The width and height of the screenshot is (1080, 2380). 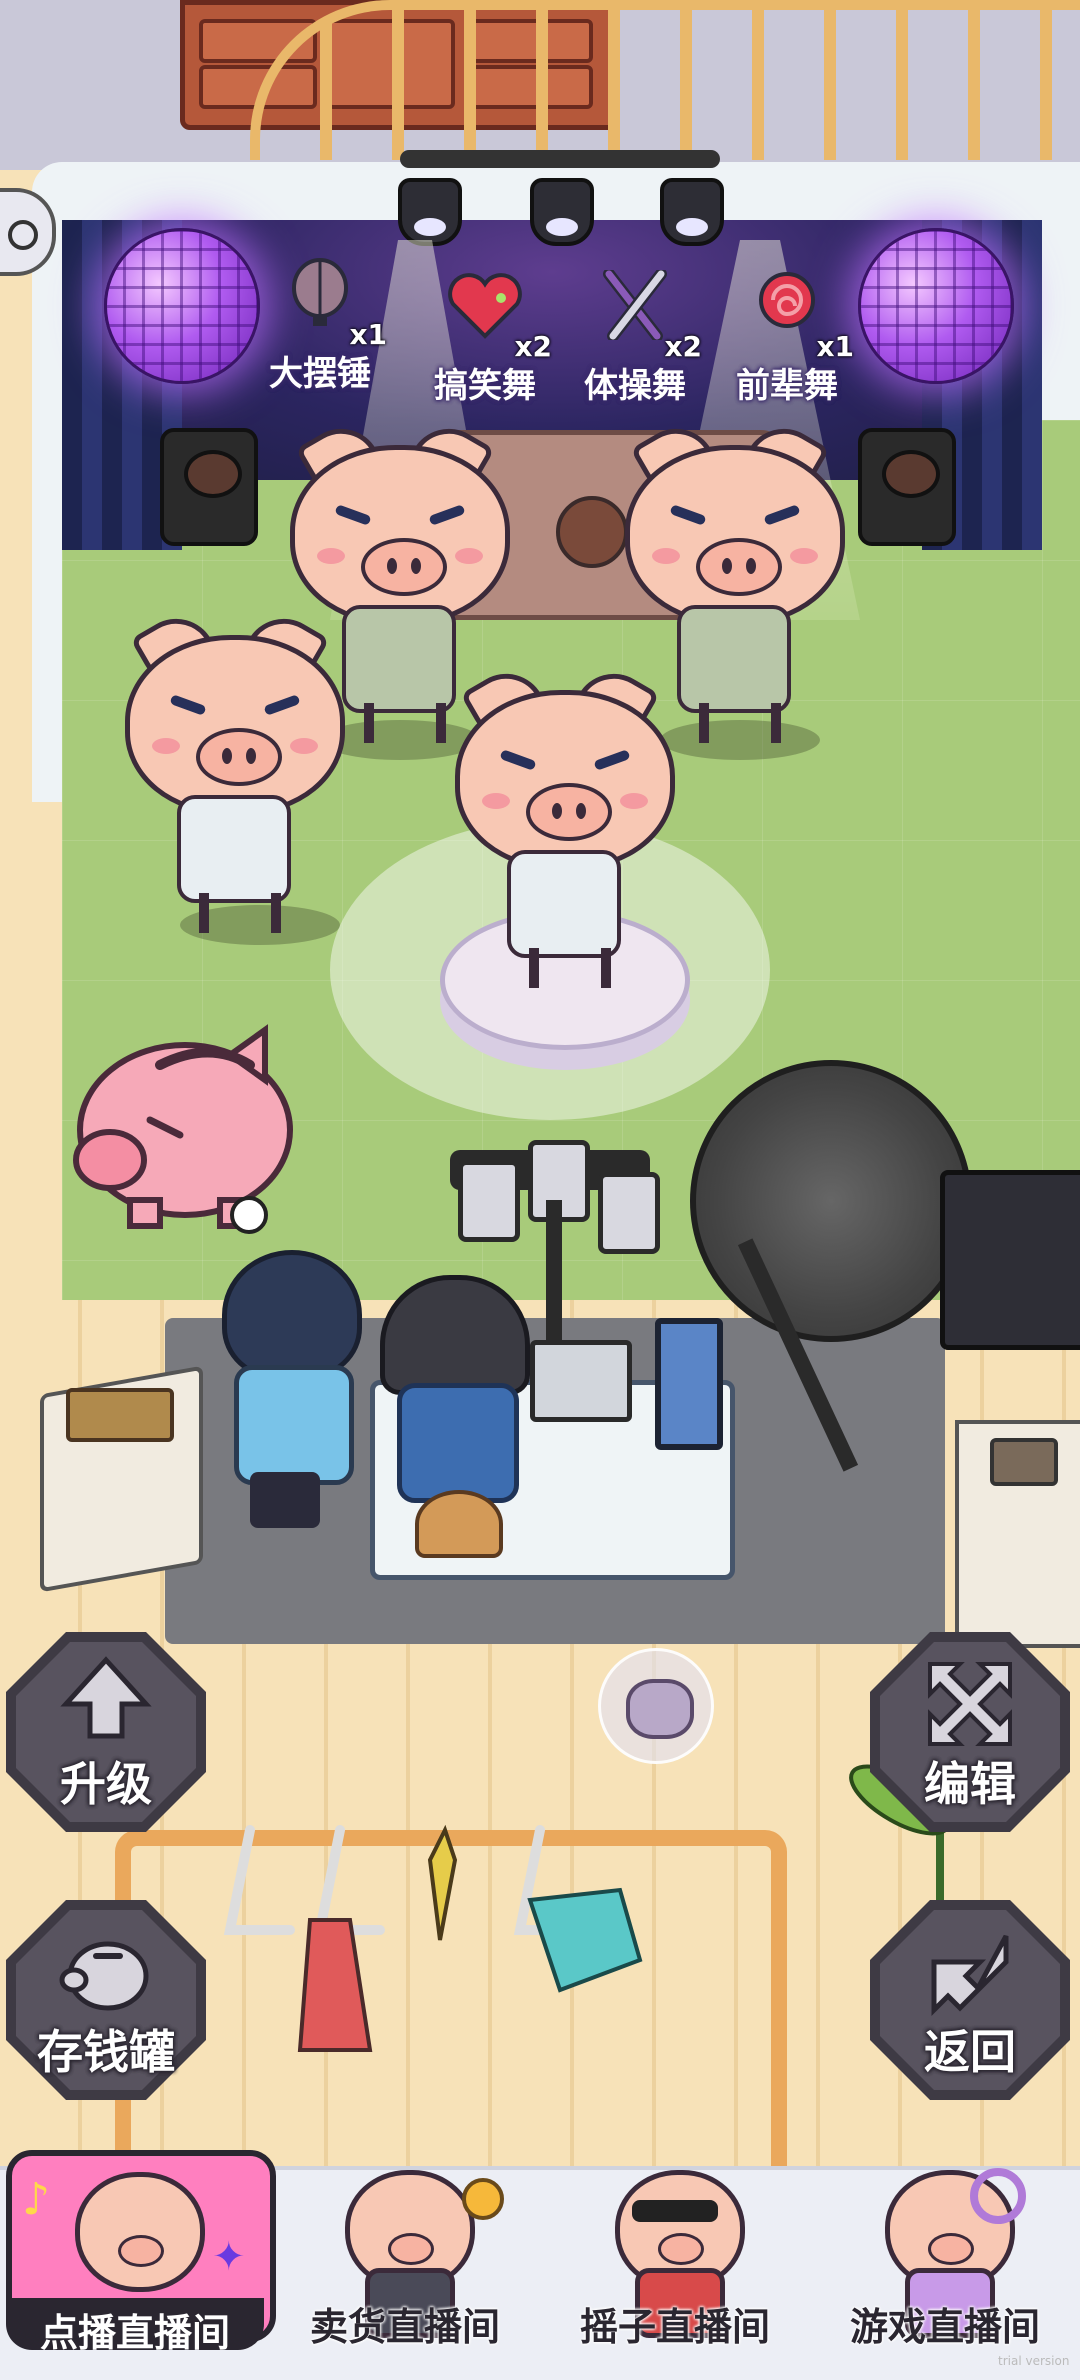 I want to click on teddy-bear-icon, so click(x=592, y=532).